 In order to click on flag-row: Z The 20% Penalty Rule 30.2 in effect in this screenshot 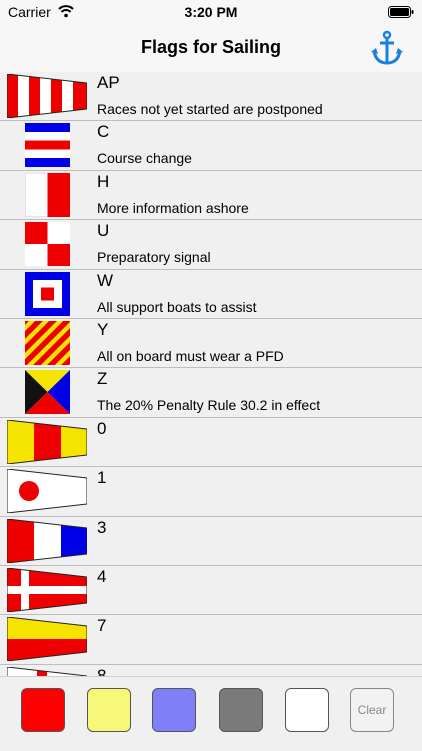, I will do `click(211, 393)`.